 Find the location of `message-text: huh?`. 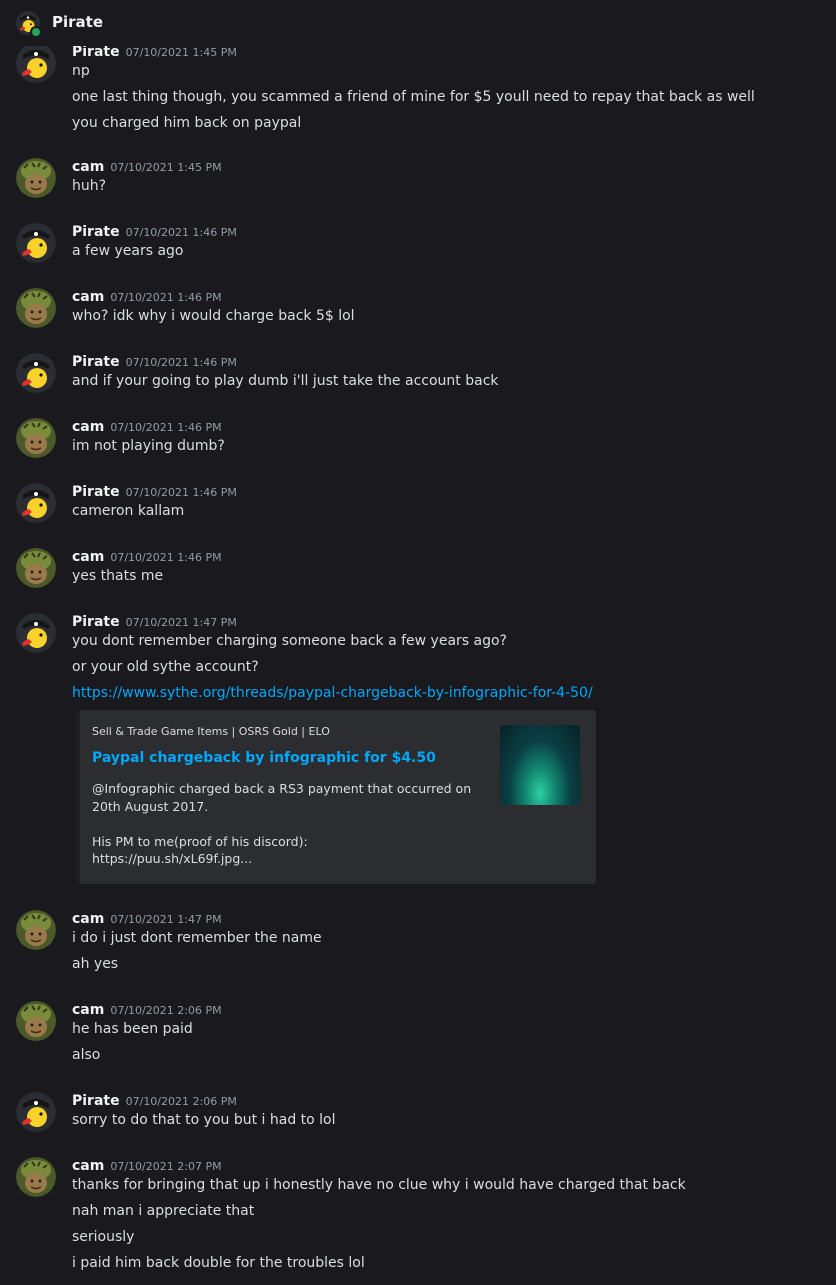

message-text: huh? is located at coordinates (89, 186).